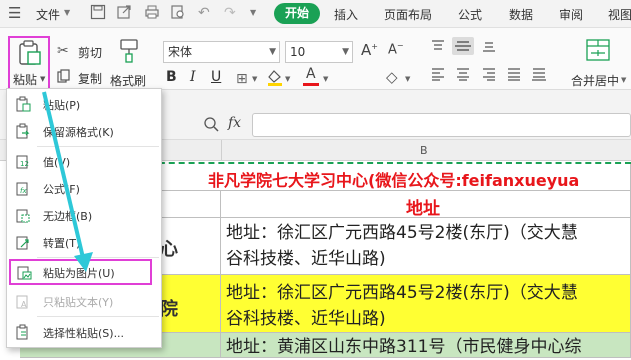 The height and width of the screenshot is (360, 631). I want to click on arrow-head, so click(83, 262).